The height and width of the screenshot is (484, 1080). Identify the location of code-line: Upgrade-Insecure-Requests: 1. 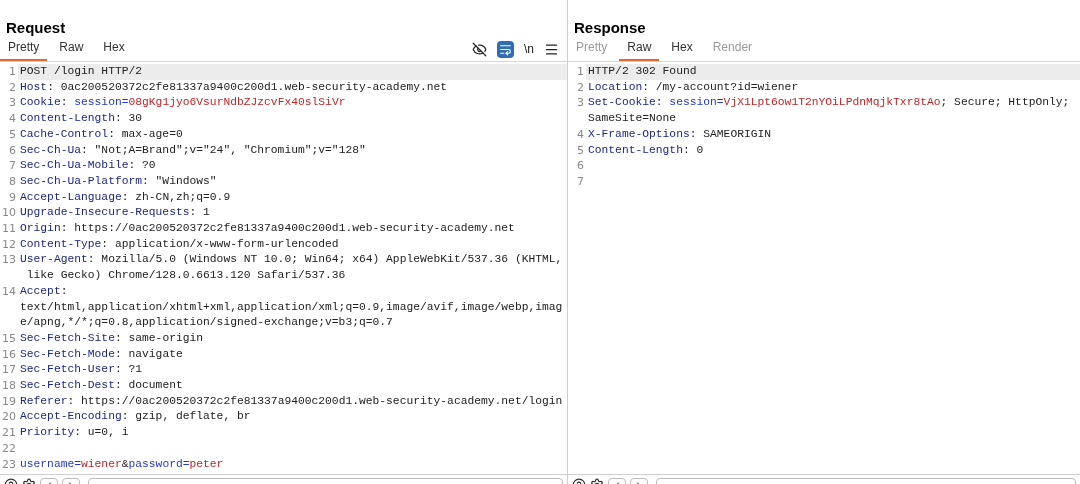
(115, 213).